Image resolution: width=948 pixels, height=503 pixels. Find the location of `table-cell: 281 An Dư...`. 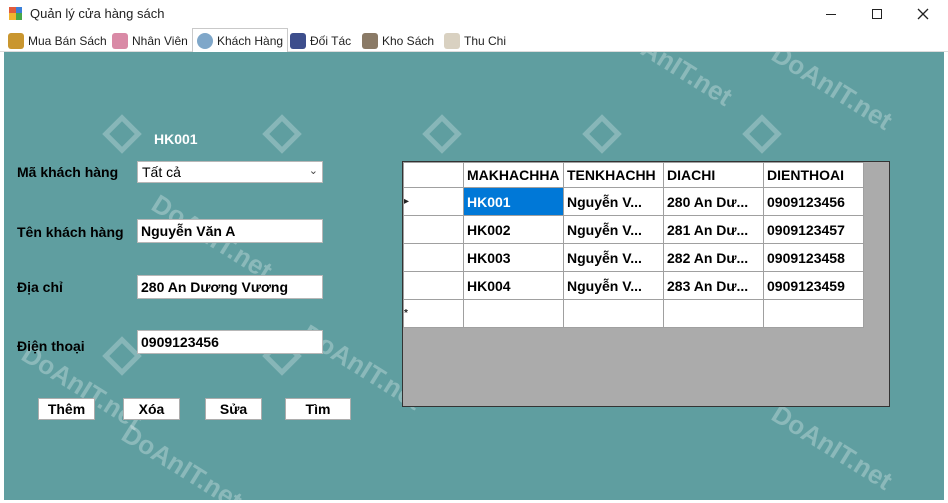

table-cell: 281 An Dư... is located at coordinates (713, 229).